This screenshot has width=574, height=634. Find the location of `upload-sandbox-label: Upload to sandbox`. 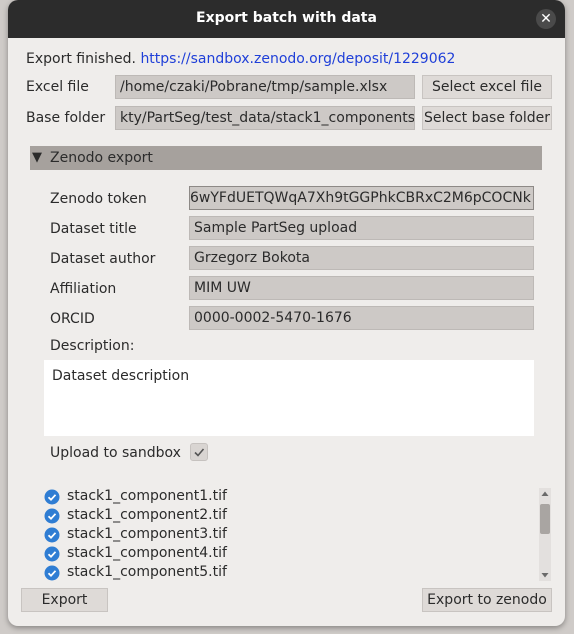

upload-sandbox-label: Upload to sandbox is located at coordinates (115, 453).